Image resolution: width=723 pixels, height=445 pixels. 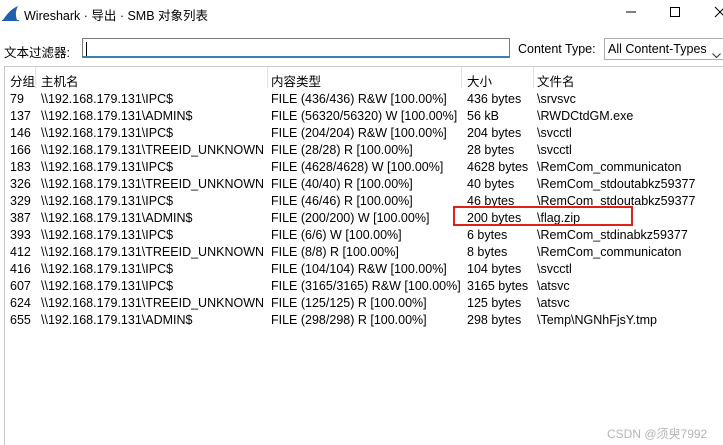 I want to click on cell-content-type: FILE (298/298) R [100.00%], so click(x=349, y=320).